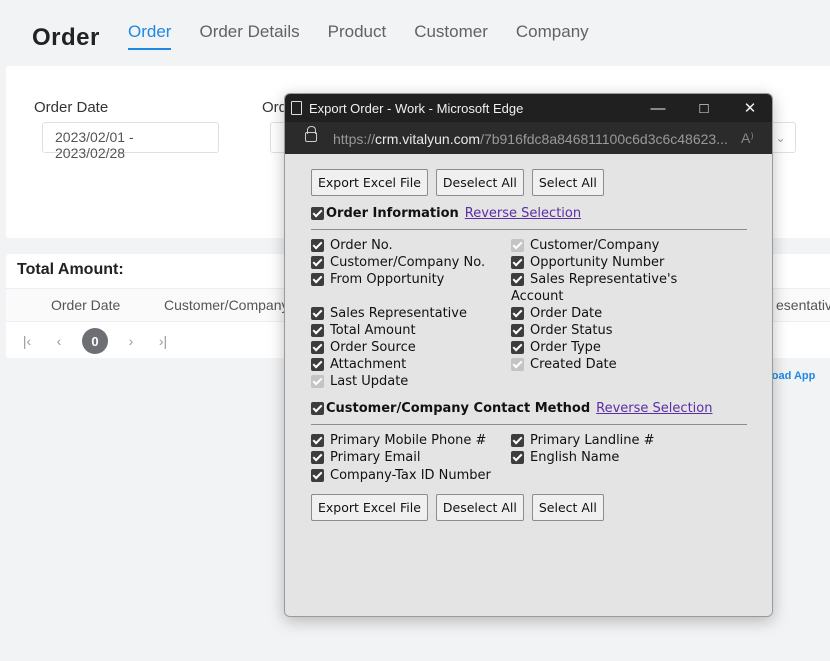 The image size is (830, 661). Describe the element at coordinates (373, 347) in the screenshot. I see `field-label: Order Source` at that location.